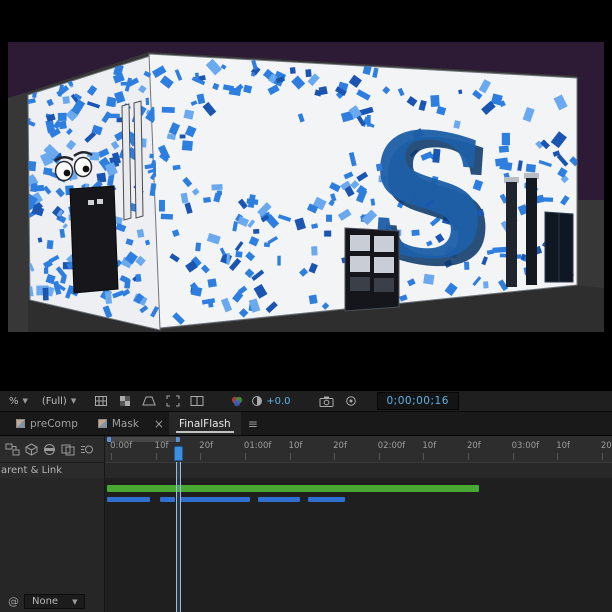 This screenshot has width=612, height=612. What do you see at coordinates (237, 401) in the screenshot?
I see `show-channel-icon` at bounding box center [237, 401].